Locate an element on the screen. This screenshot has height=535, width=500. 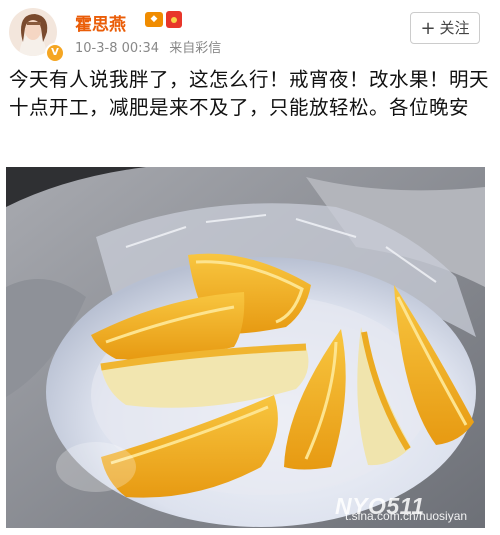
post-timestamp: 10-3-8 00:34 is located at coordinates (117, 48).